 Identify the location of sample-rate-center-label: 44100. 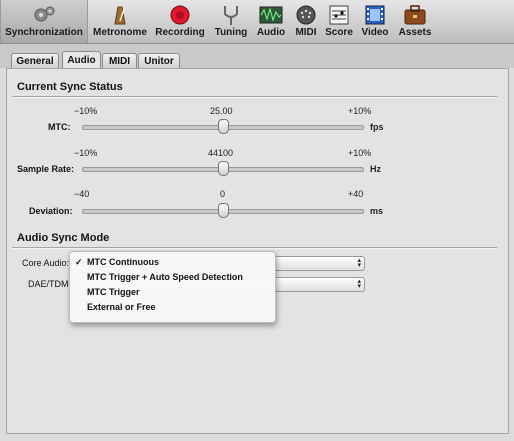
(221, 153).